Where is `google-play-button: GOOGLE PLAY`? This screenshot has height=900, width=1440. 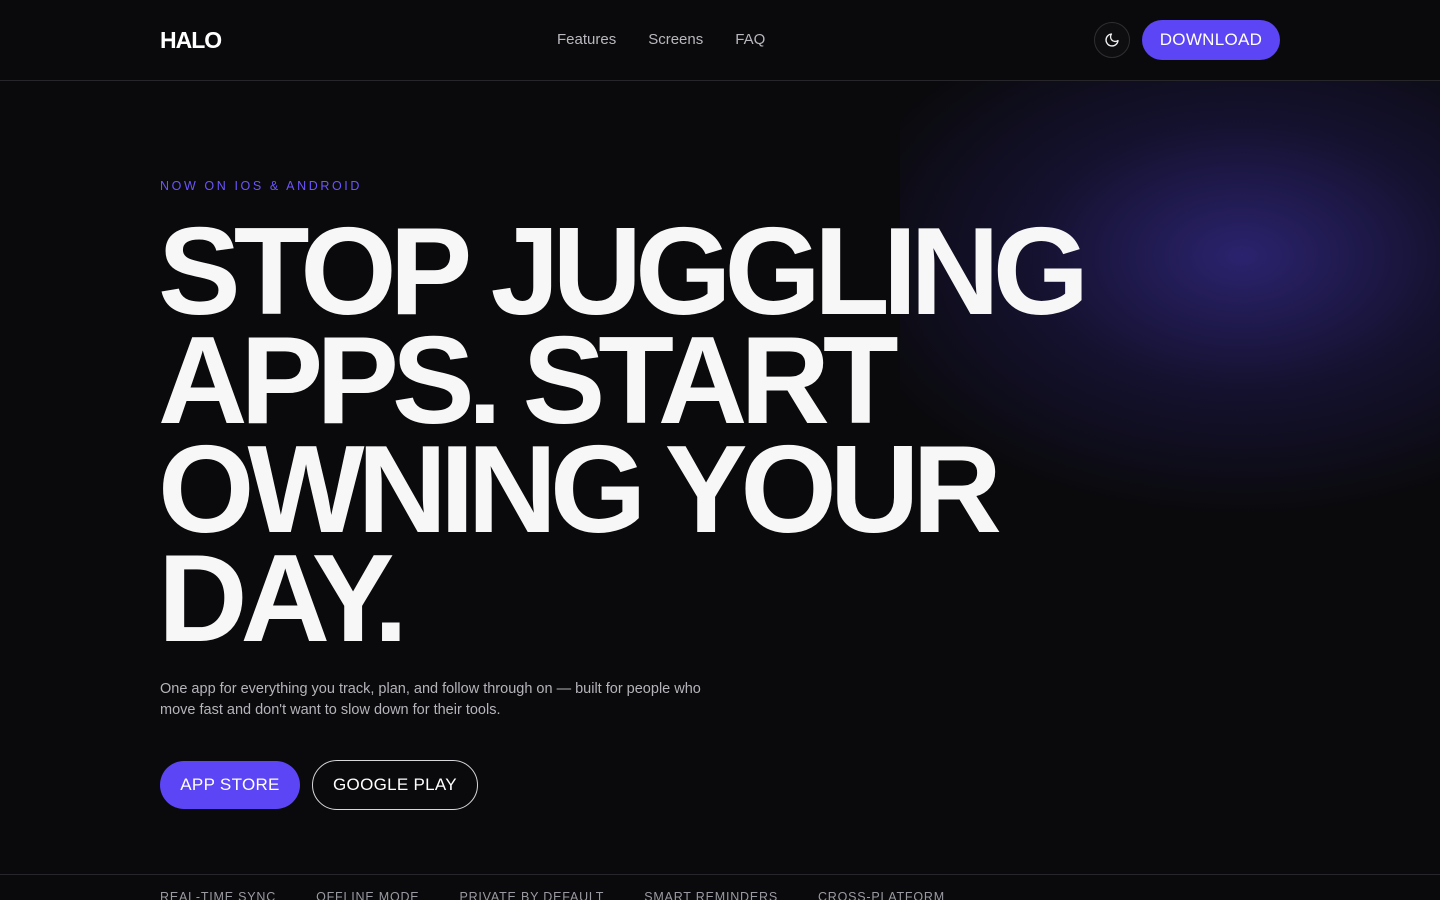 google-play-button: GOOGLE PLAY is located at coordinates (395, 785).